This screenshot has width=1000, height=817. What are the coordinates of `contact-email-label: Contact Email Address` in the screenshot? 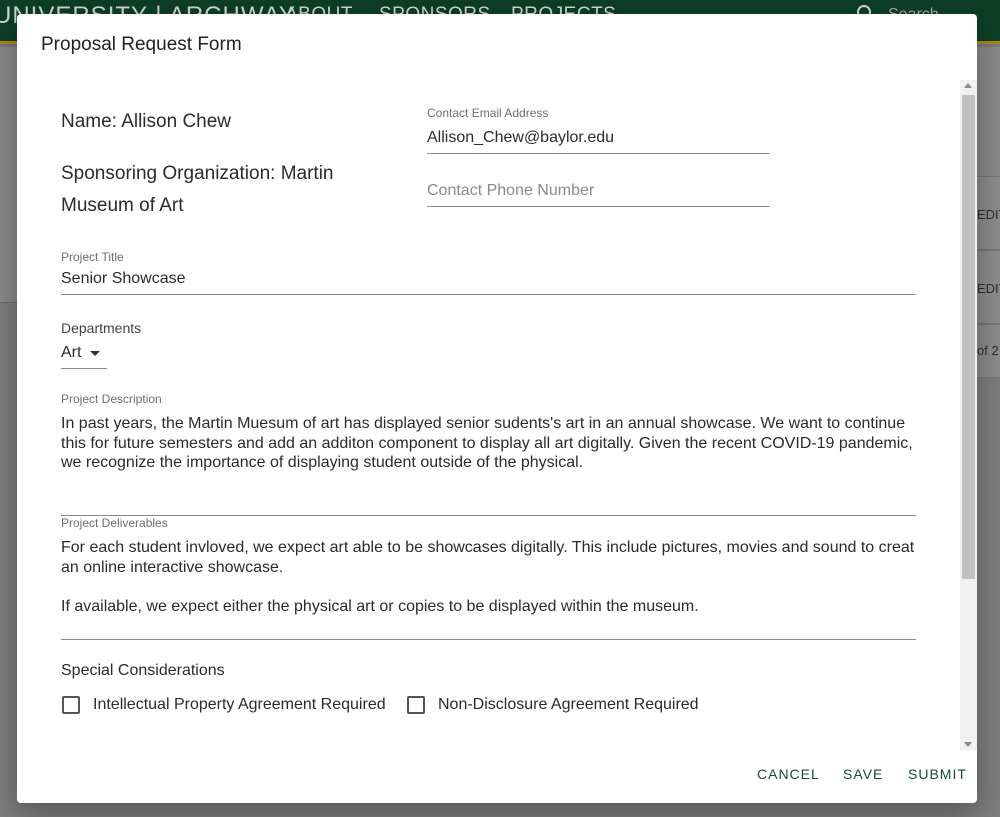 It's located at (488, 113).